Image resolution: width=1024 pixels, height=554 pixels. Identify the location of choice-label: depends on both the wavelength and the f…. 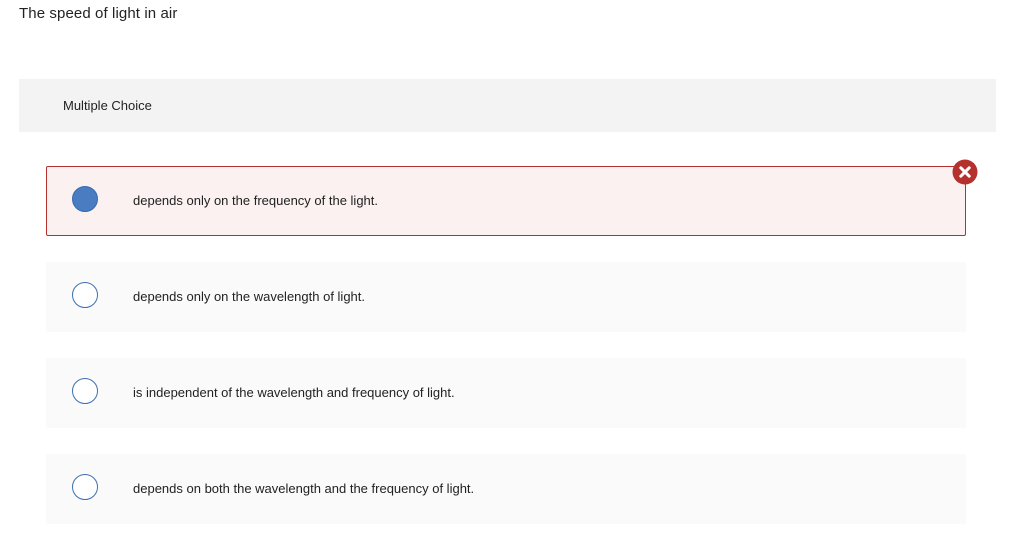
(304, 488).